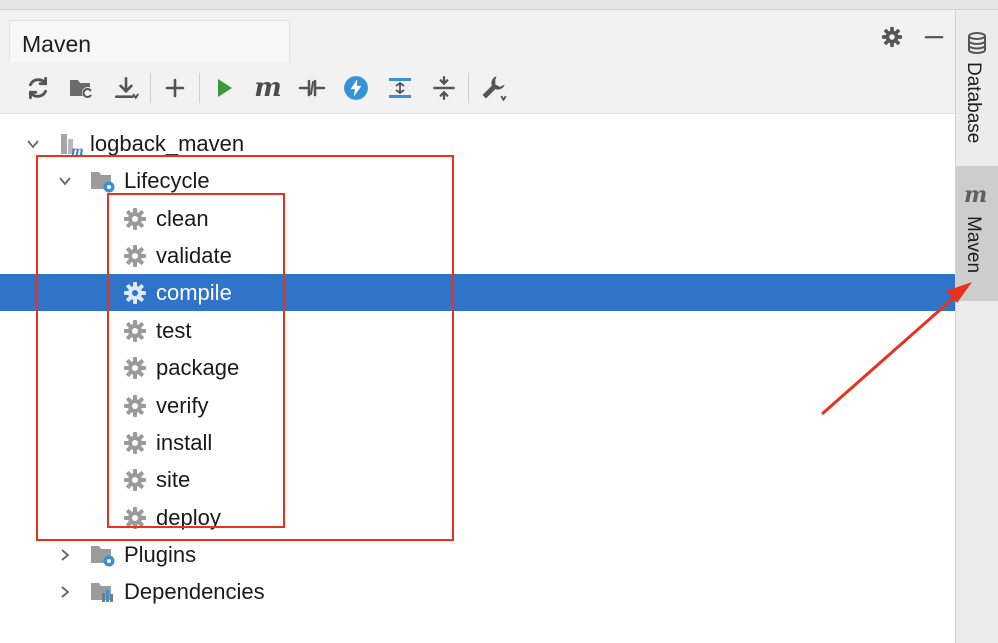  I want to click on database-icon, so click(977, 43).